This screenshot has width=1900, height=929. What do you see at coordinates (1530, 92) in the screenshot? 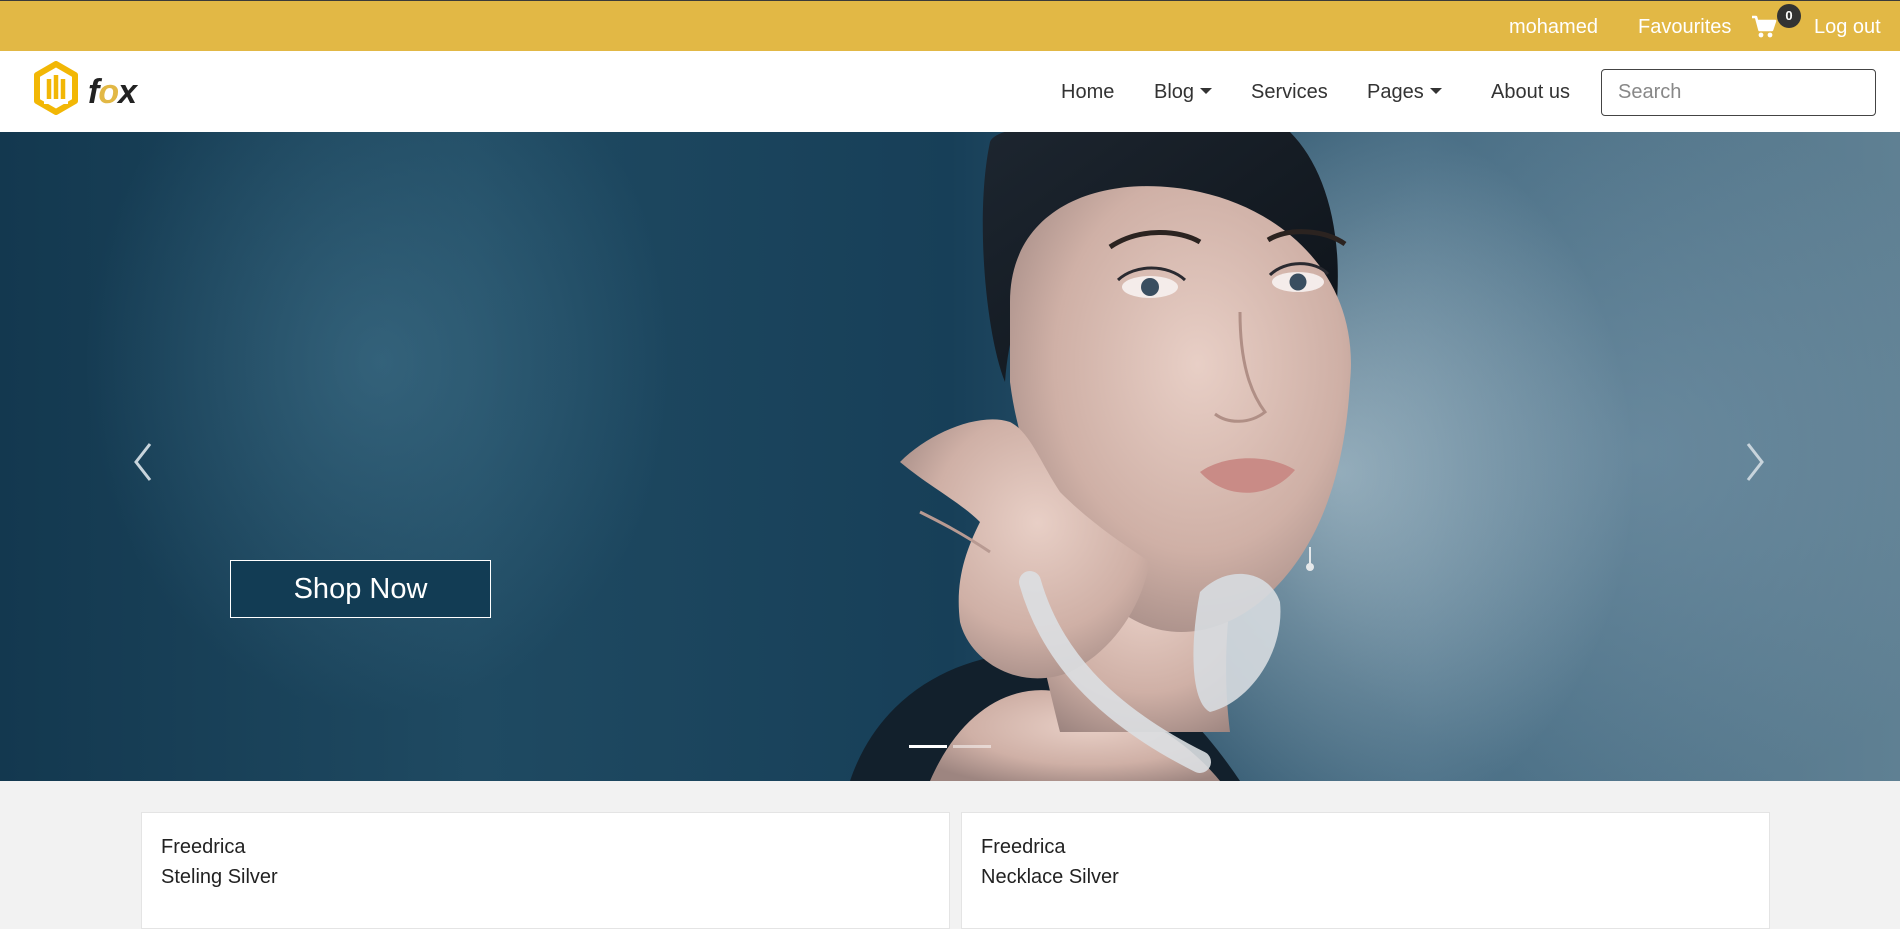
I see `nav-about-us: About us` at bounding box center [1530, 92].